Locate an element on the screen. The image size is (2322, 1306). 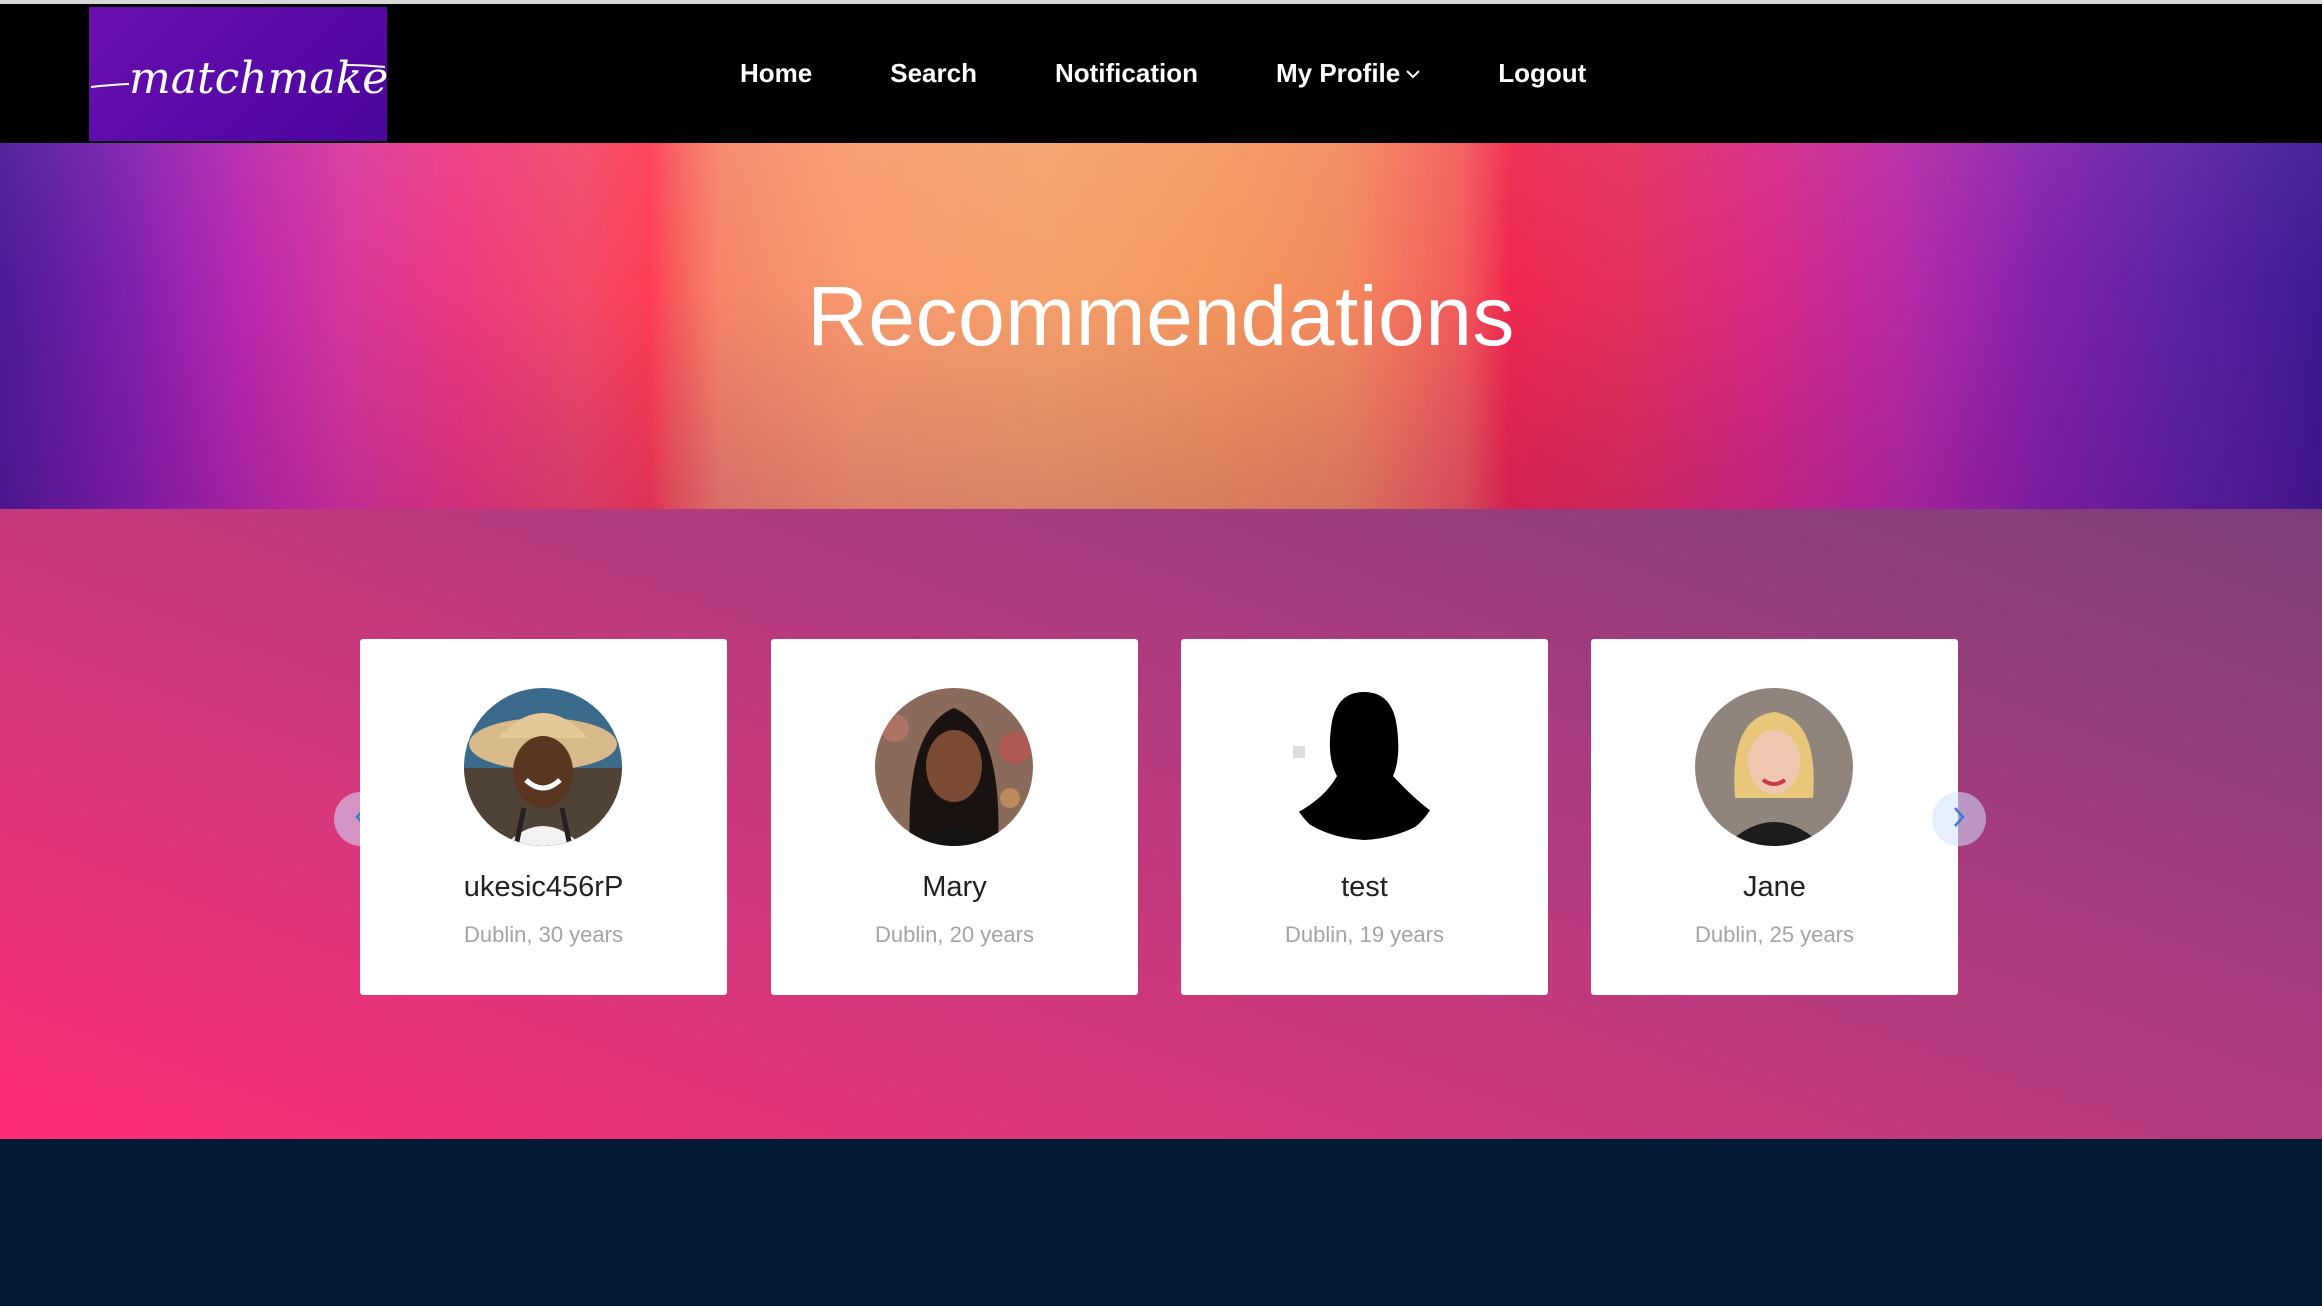
profile-name: Mary is located at coordinates (954, 887).